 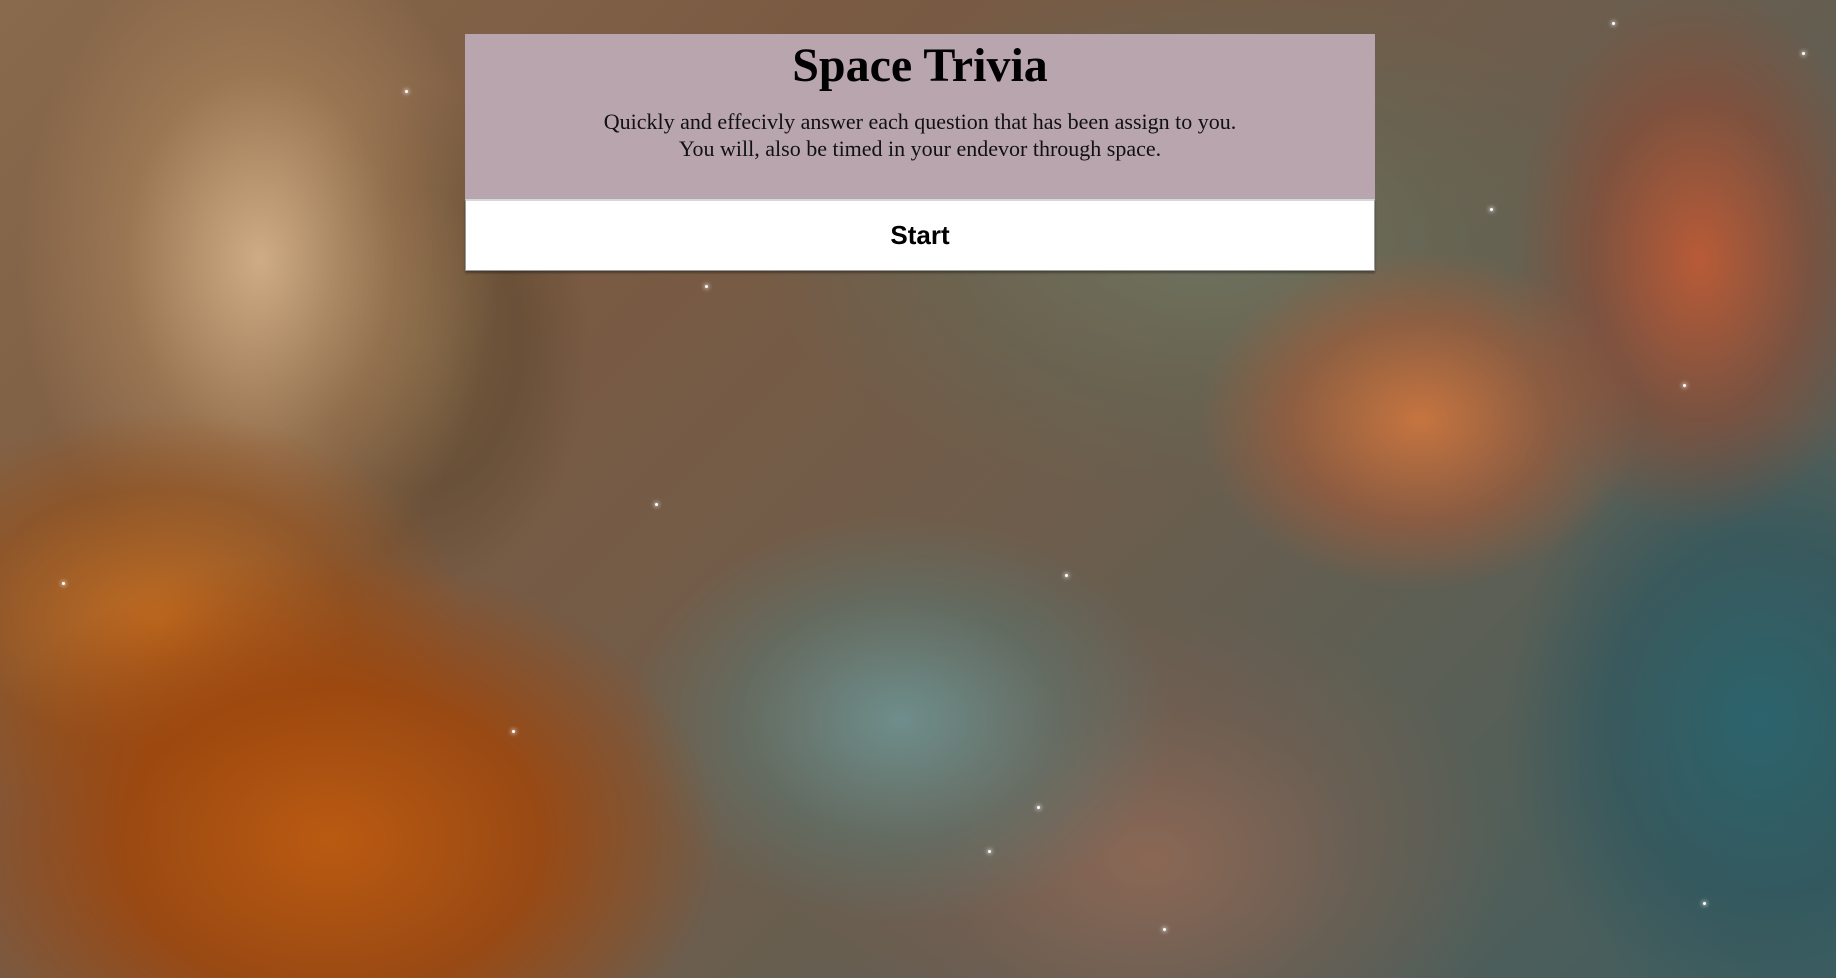 I want to click on start-button: Start, so click(x=920, y=235).